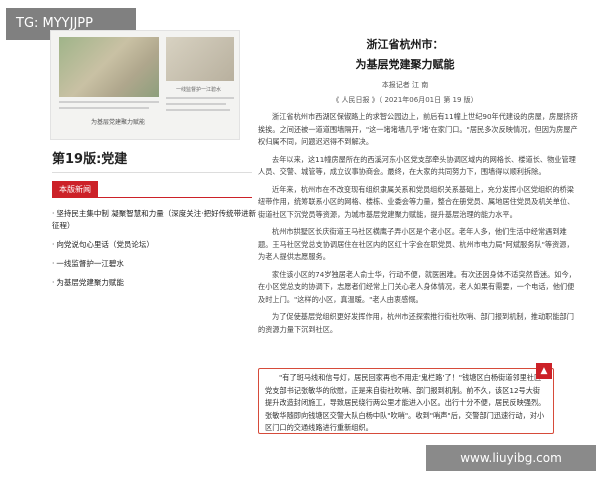 The height and width of the screenshot is (480, 600). What do you see at coordinates (118, 122) in the screenshot?
I see `thumbnail-caption: 为基层党建聚力赋能` at bounding box center [118, 122].